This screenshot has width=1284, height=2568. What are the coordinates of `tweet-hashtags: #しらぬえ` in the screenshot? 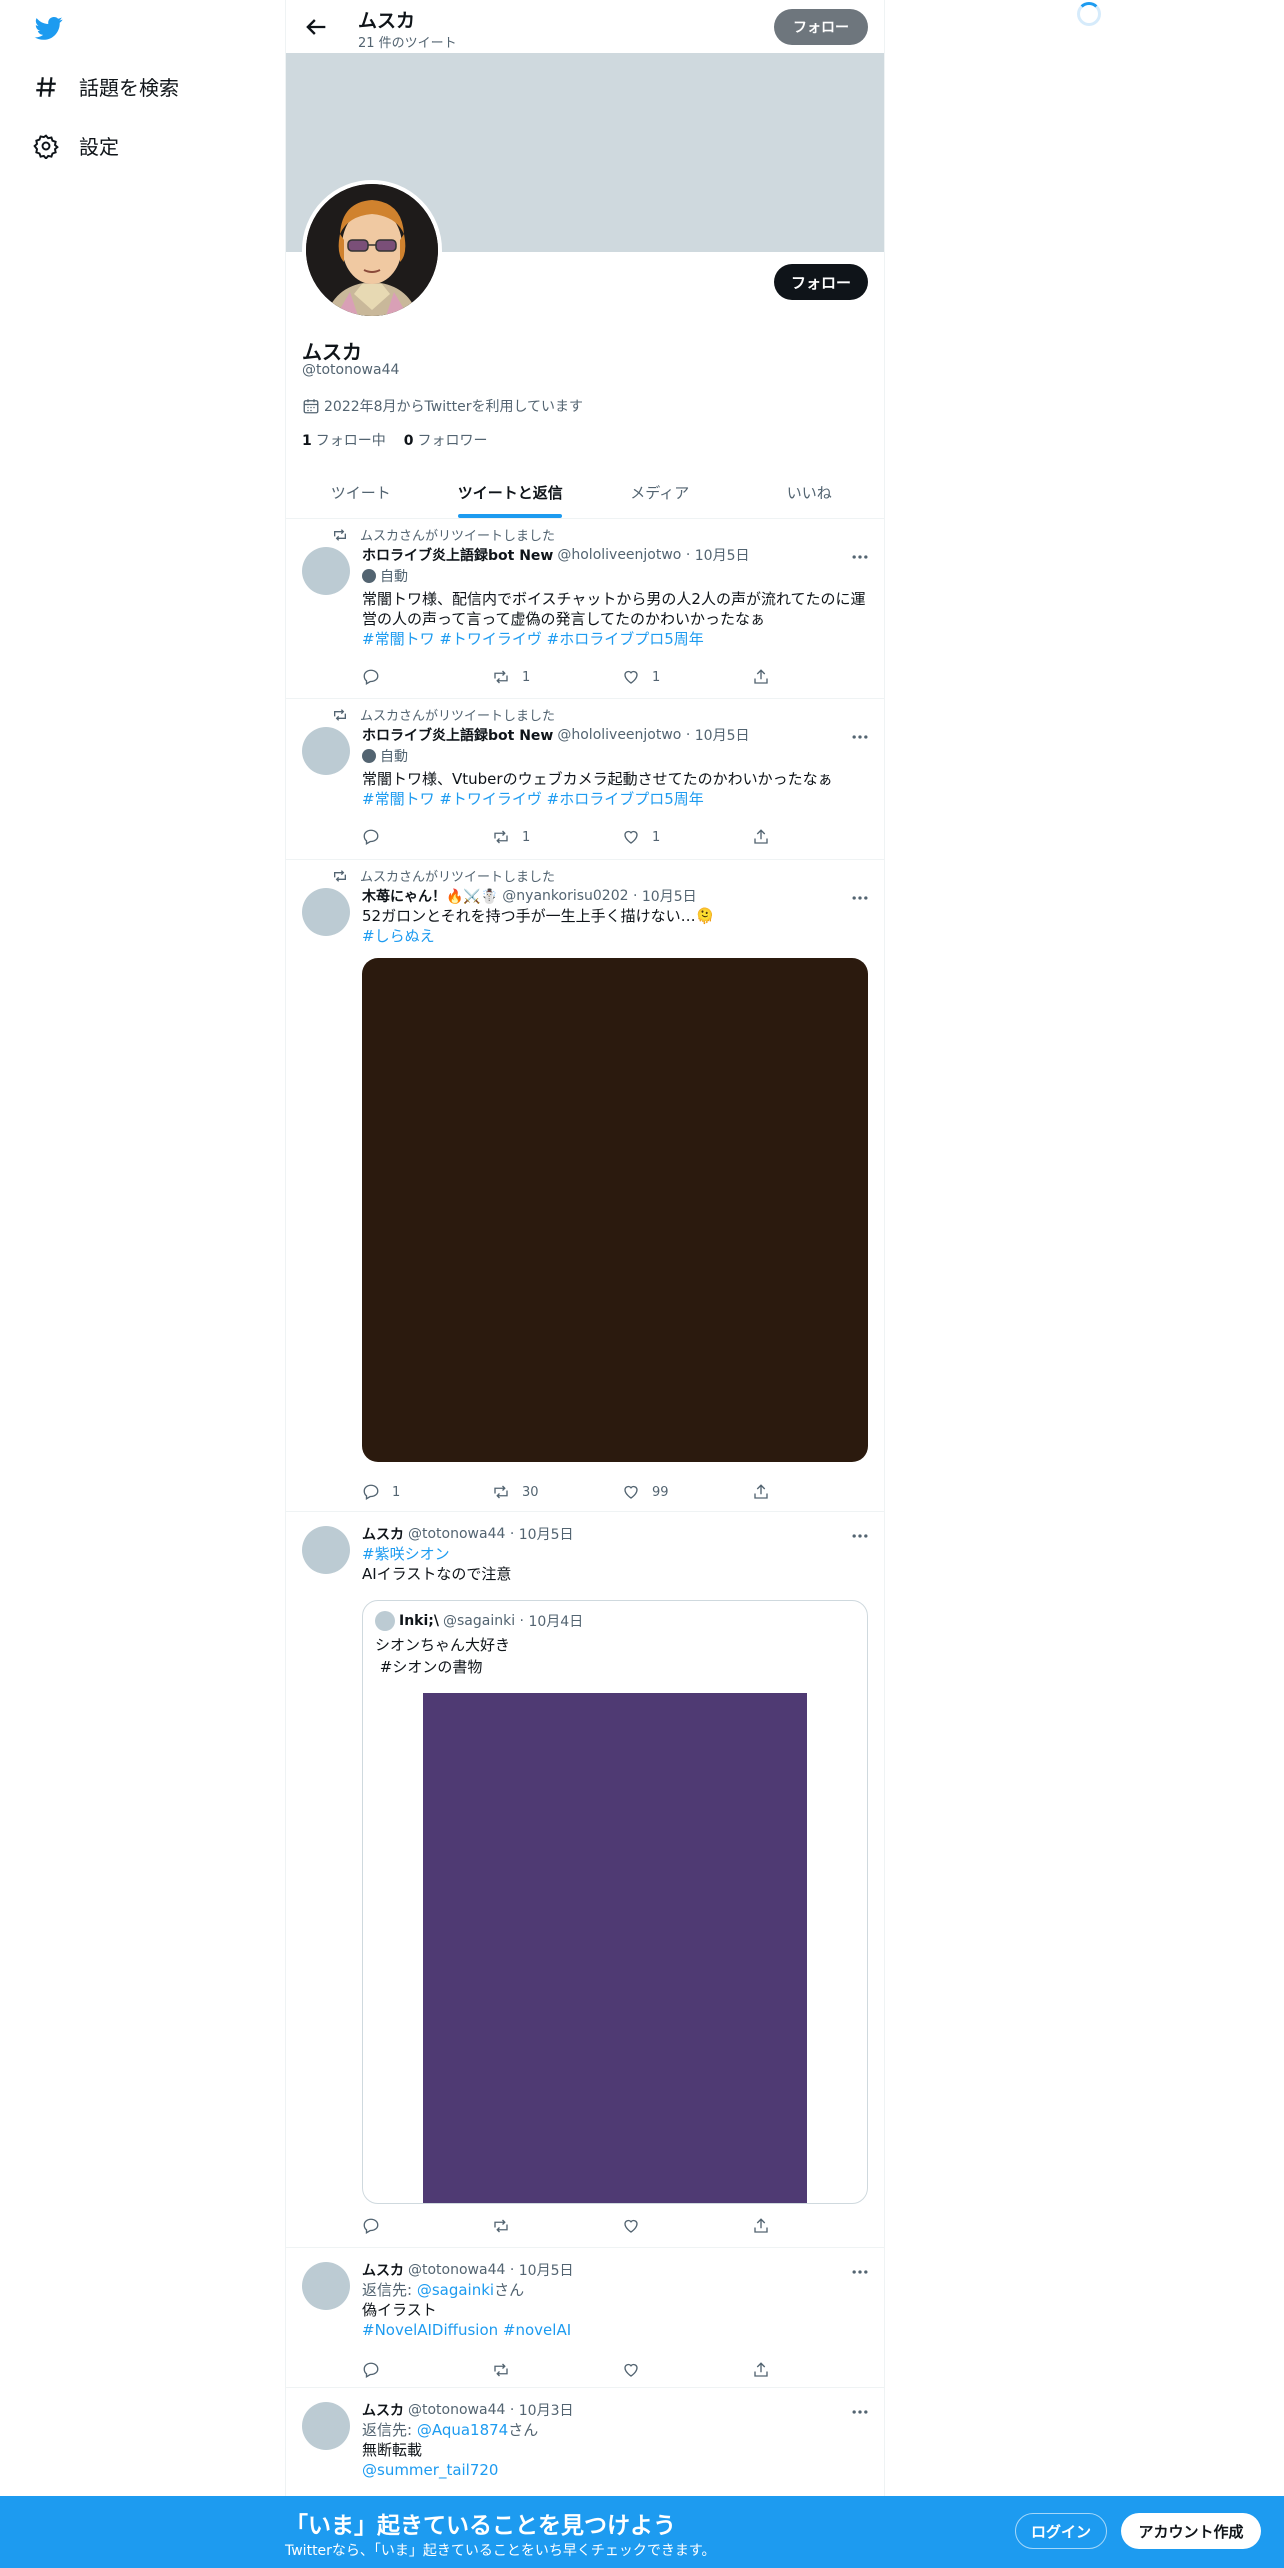 It's located at (615, 936).